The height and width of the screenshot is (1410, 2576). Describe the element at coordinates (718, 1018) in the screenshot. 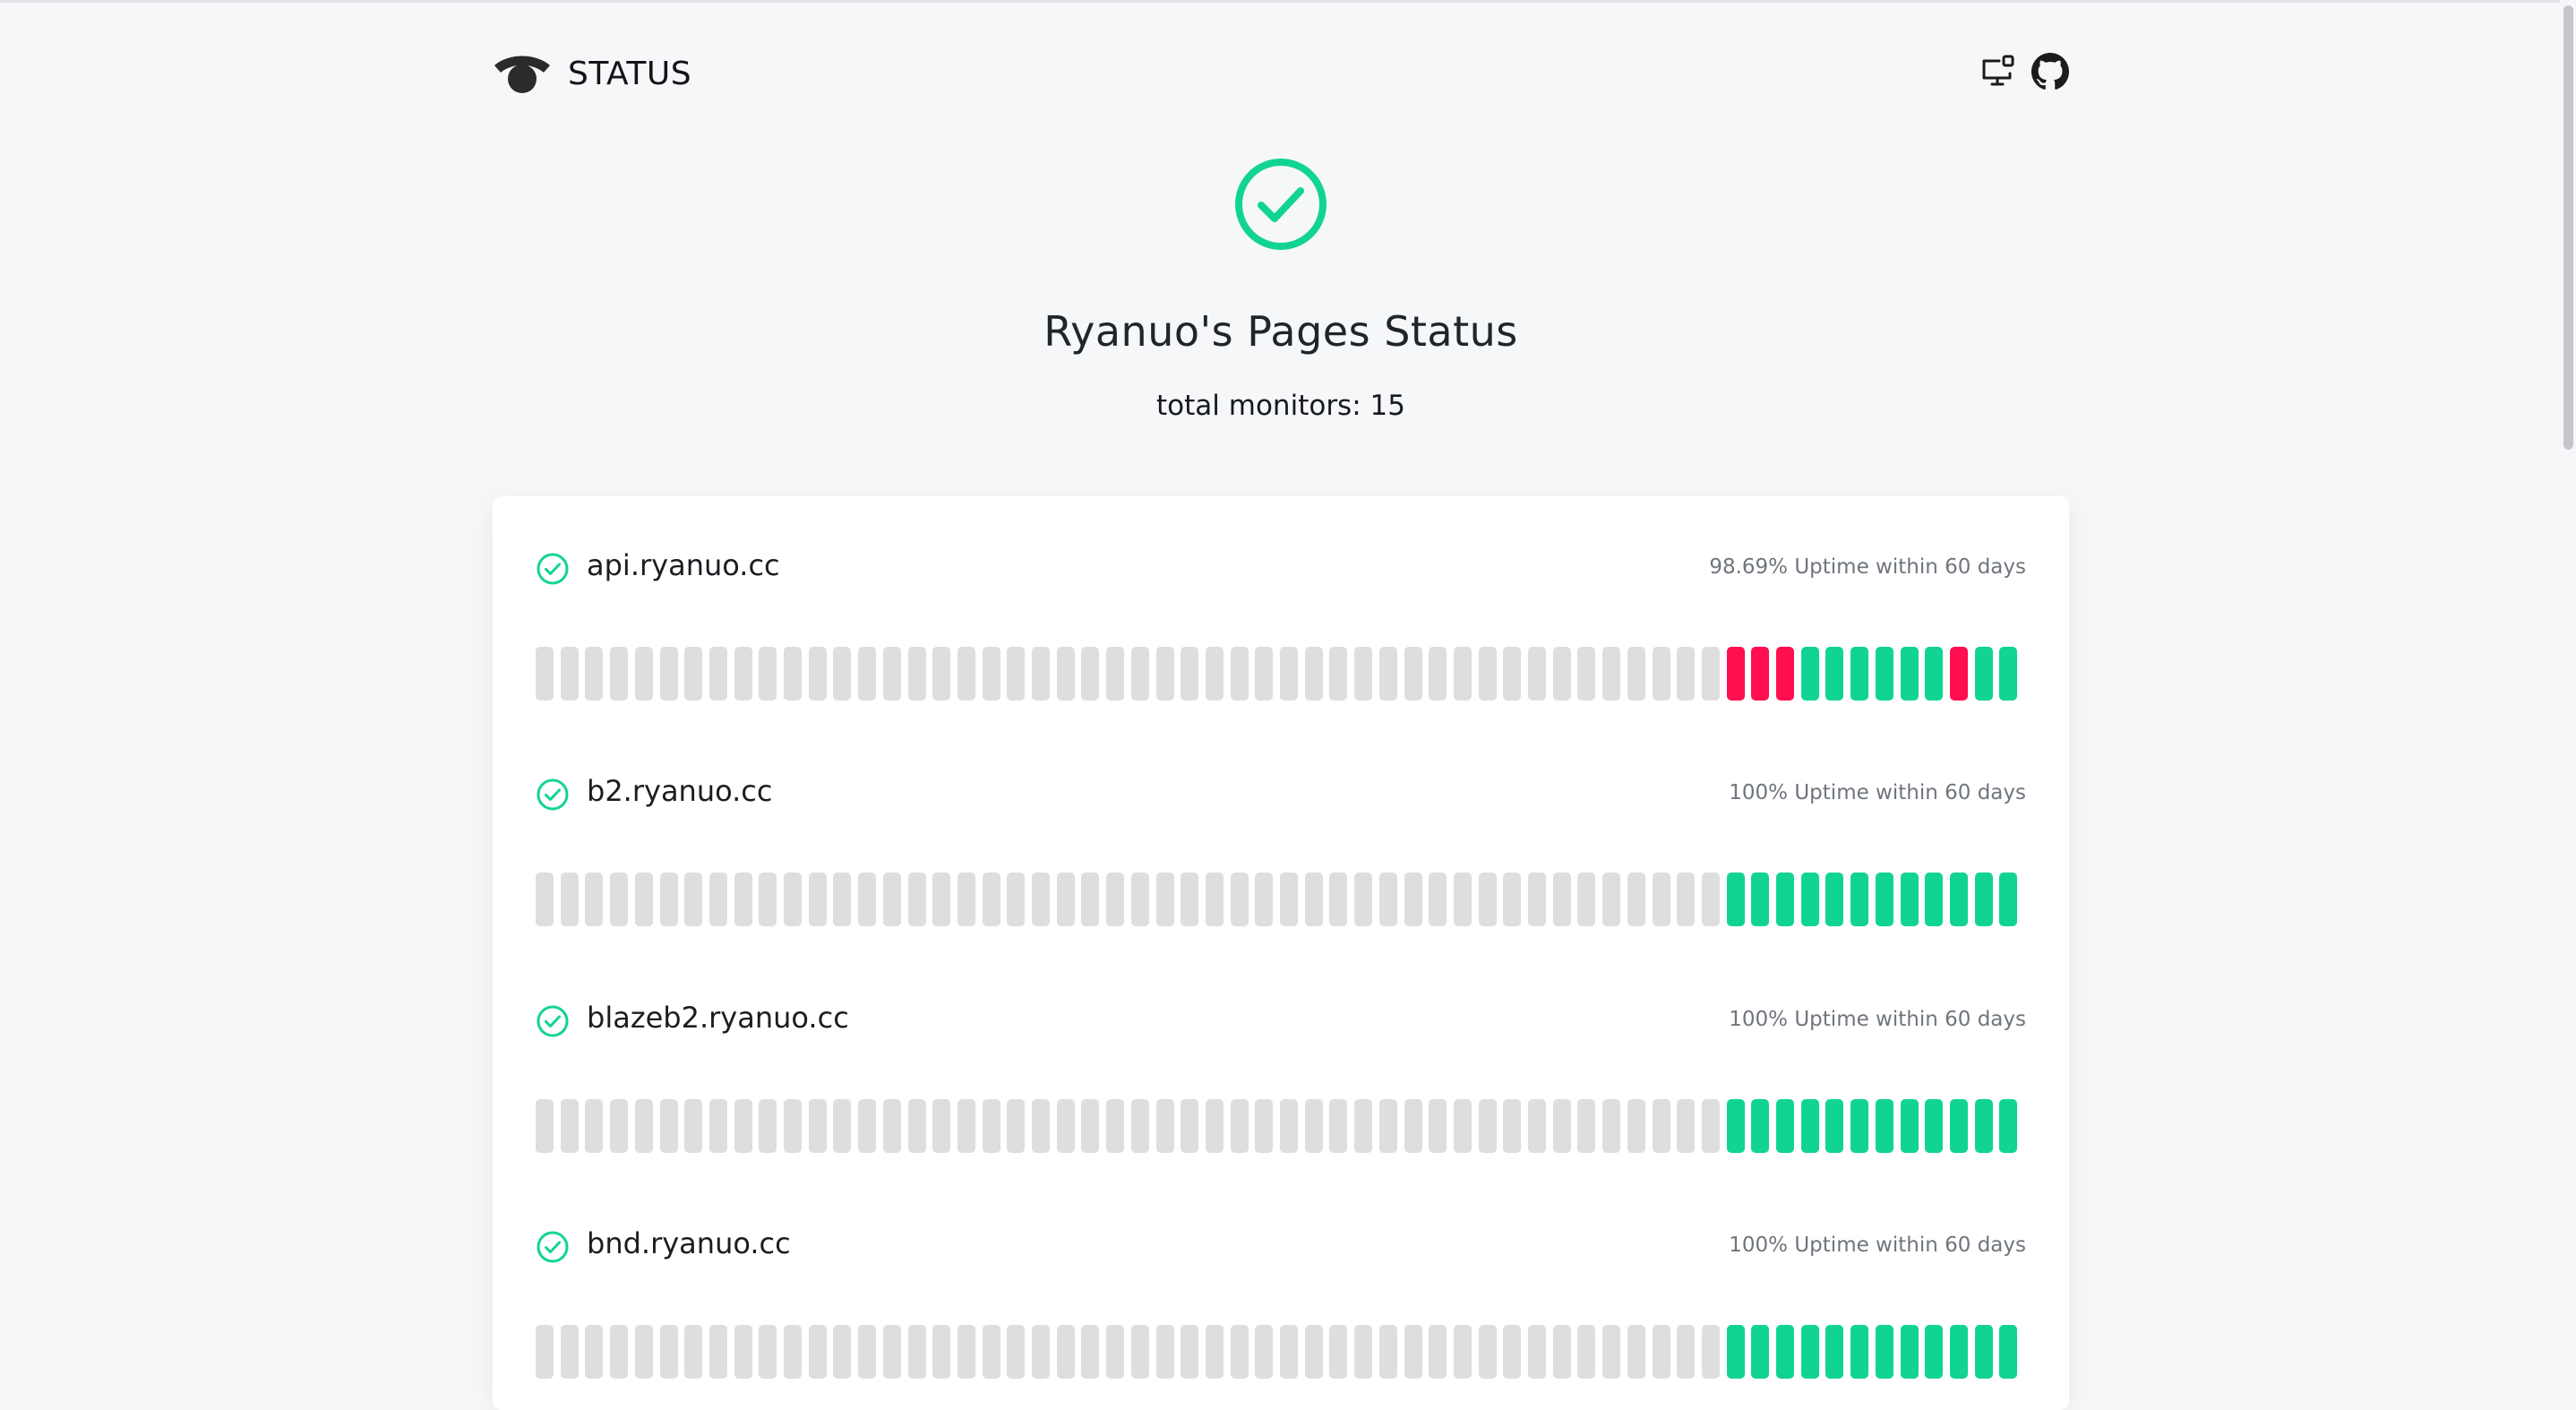

I see `monitor-name: blazeb2.ryanuo.cc` at that location.